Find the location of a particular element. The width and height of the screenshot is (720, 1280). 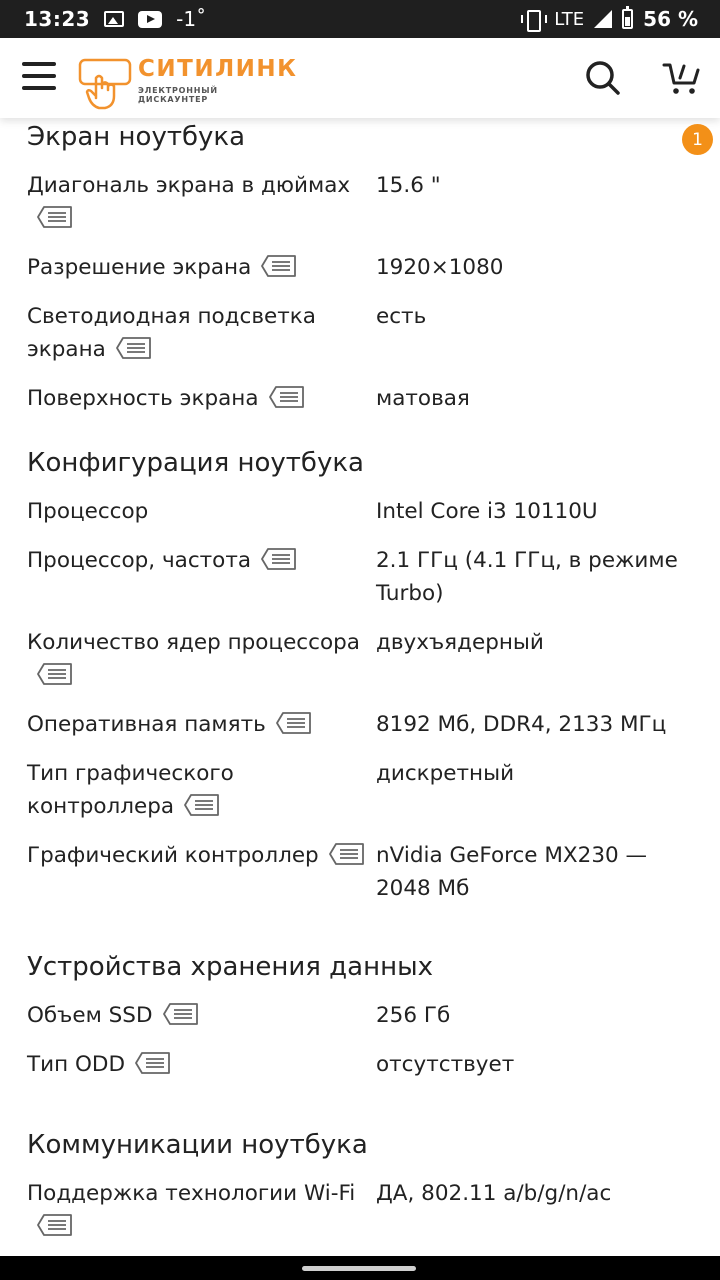

spec-value: 1920×1080 is located at coordinates (440, 267).